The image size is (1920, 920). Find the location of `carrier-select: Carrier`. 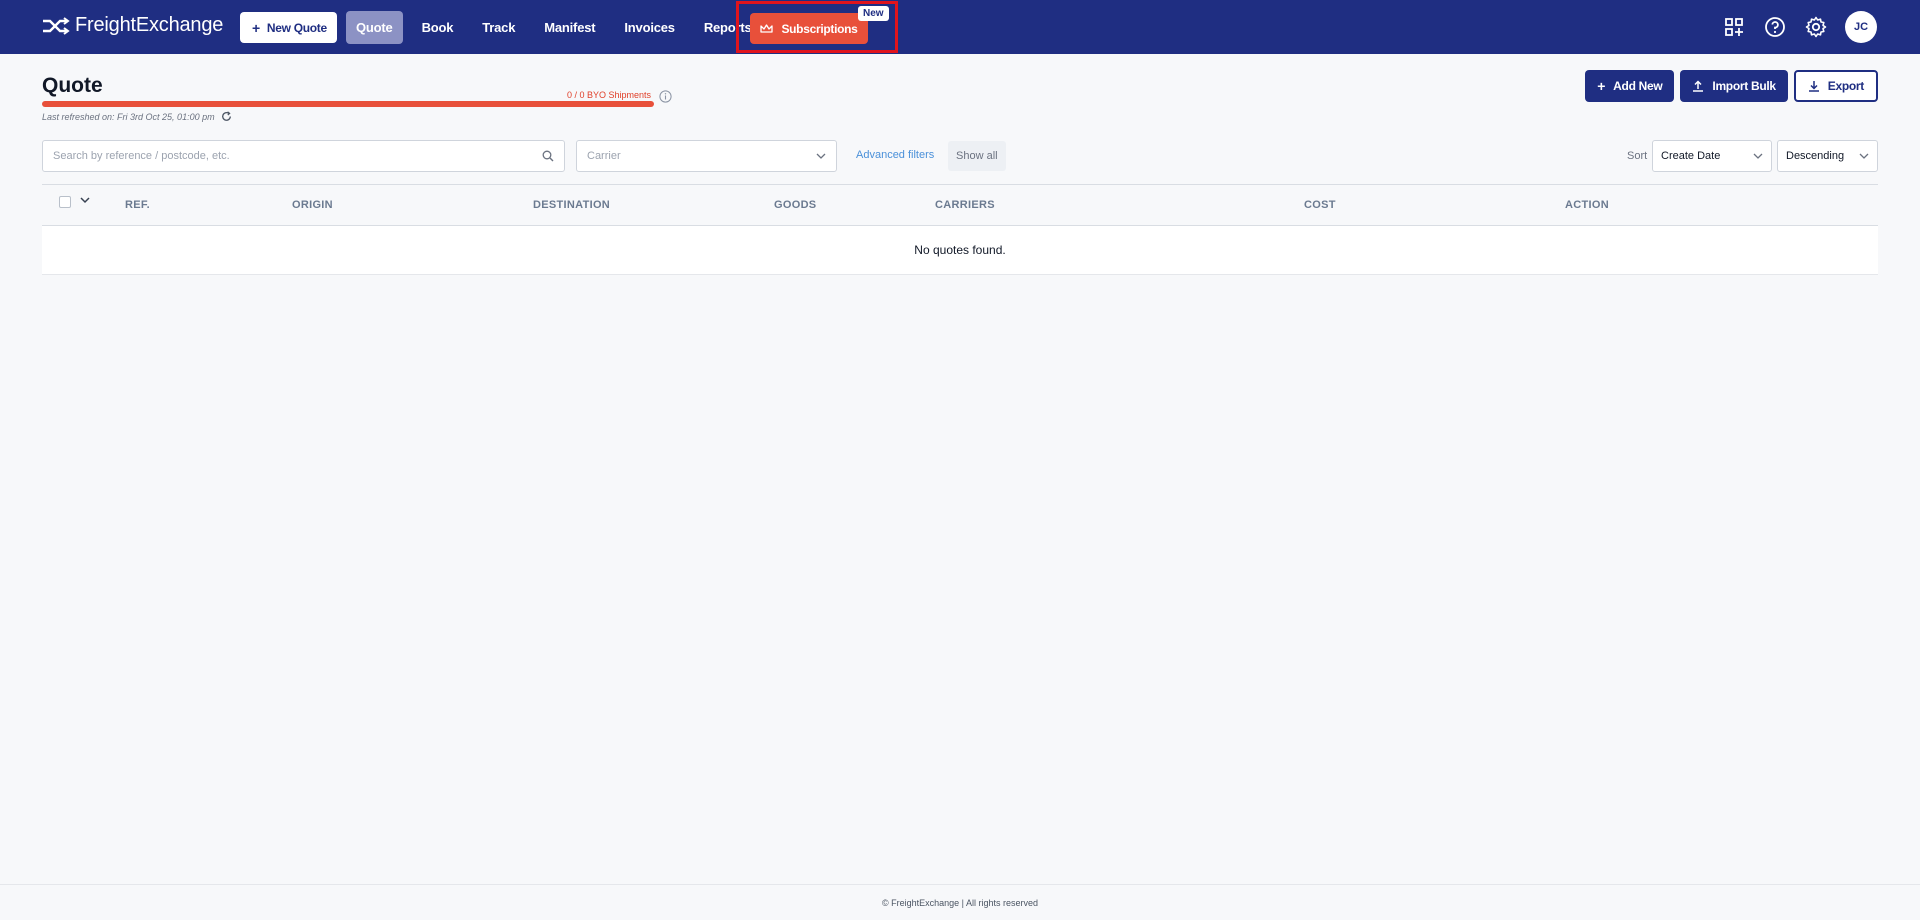

carrier-select: Carrier is located at coordinates (706, 156).